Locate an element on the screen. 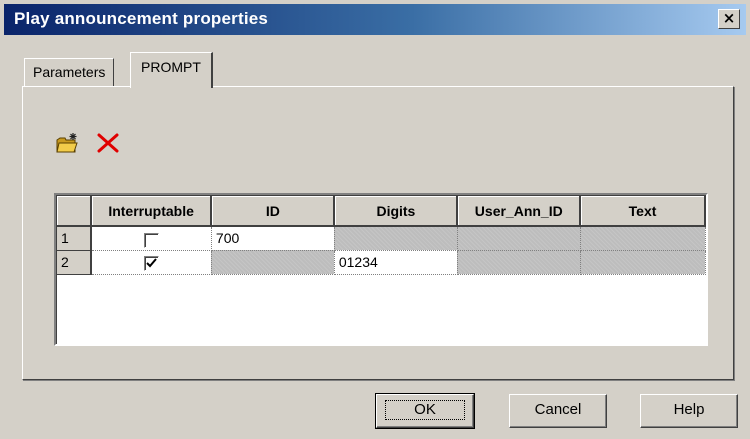 This screenshot has width=750, height=439. column-header-text: Text is located at coordinates (643, 211).